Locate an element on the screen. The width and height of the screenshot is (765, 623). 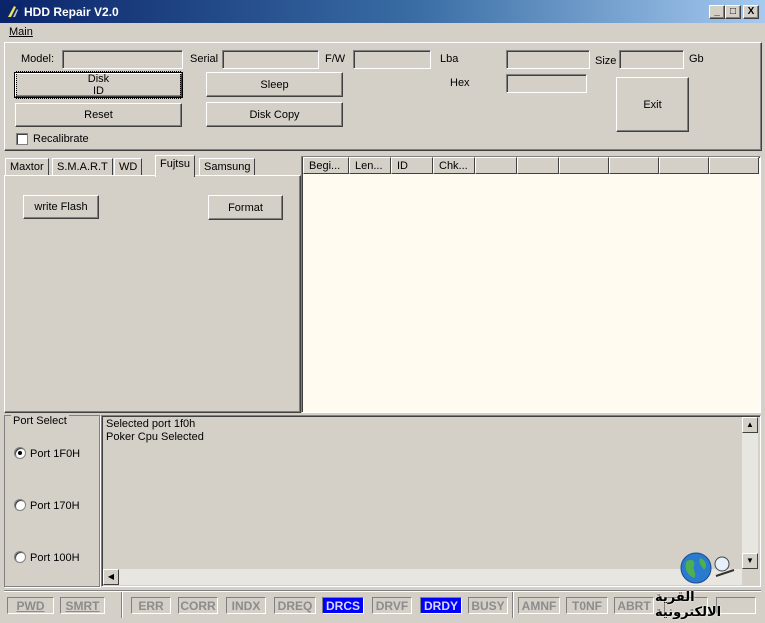
pwd-indicator: PWD is located at coordinates (30, 605).